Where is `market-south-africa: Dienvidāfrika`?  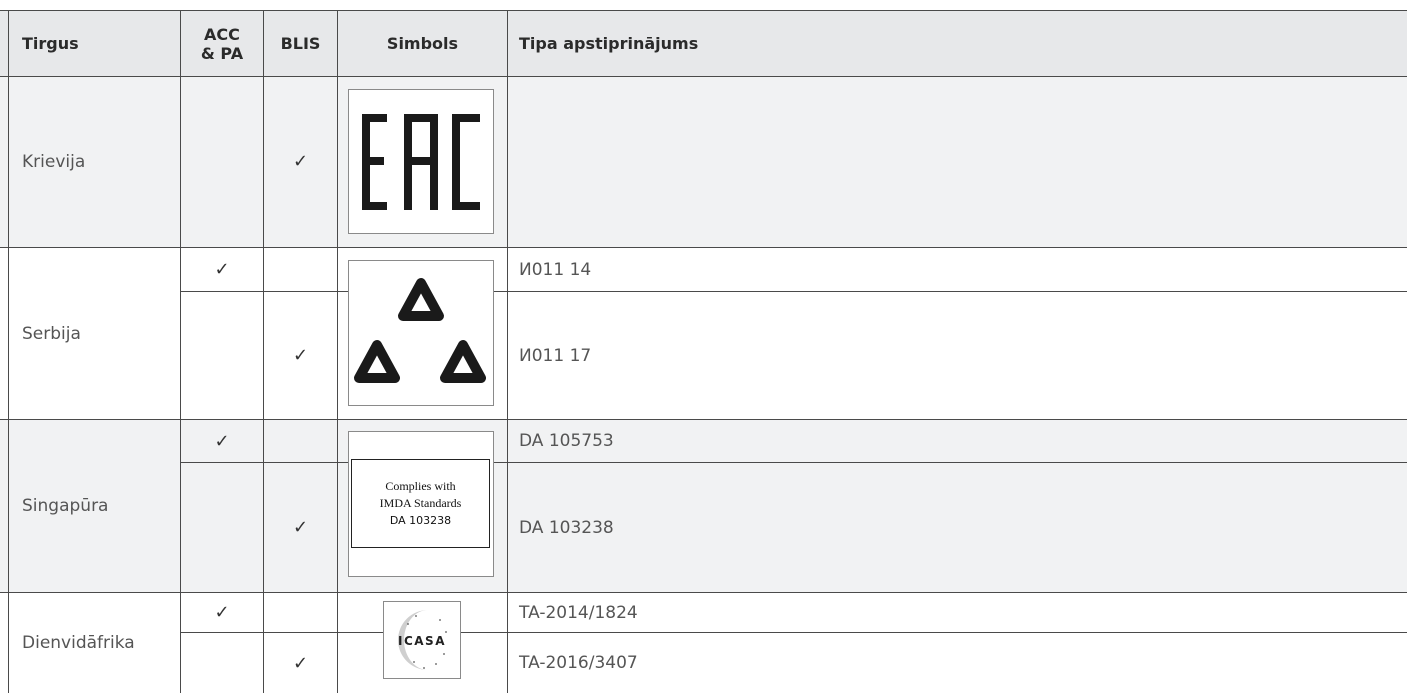
market-south-africa: Dienvidāfrika is located at coordinates (78, 643).